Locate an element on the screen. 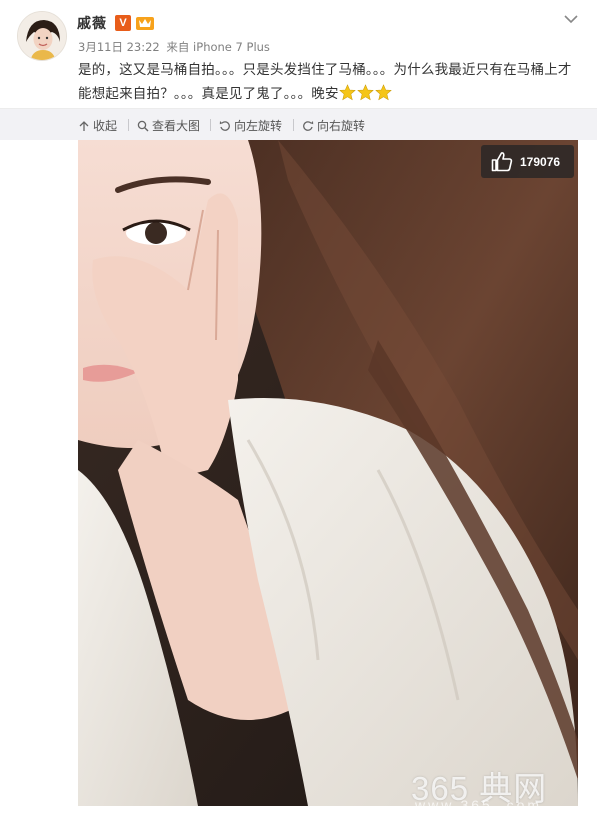 This screenshot has height=819, width=597. magnifier-icon is located at coordinates (143, 125).